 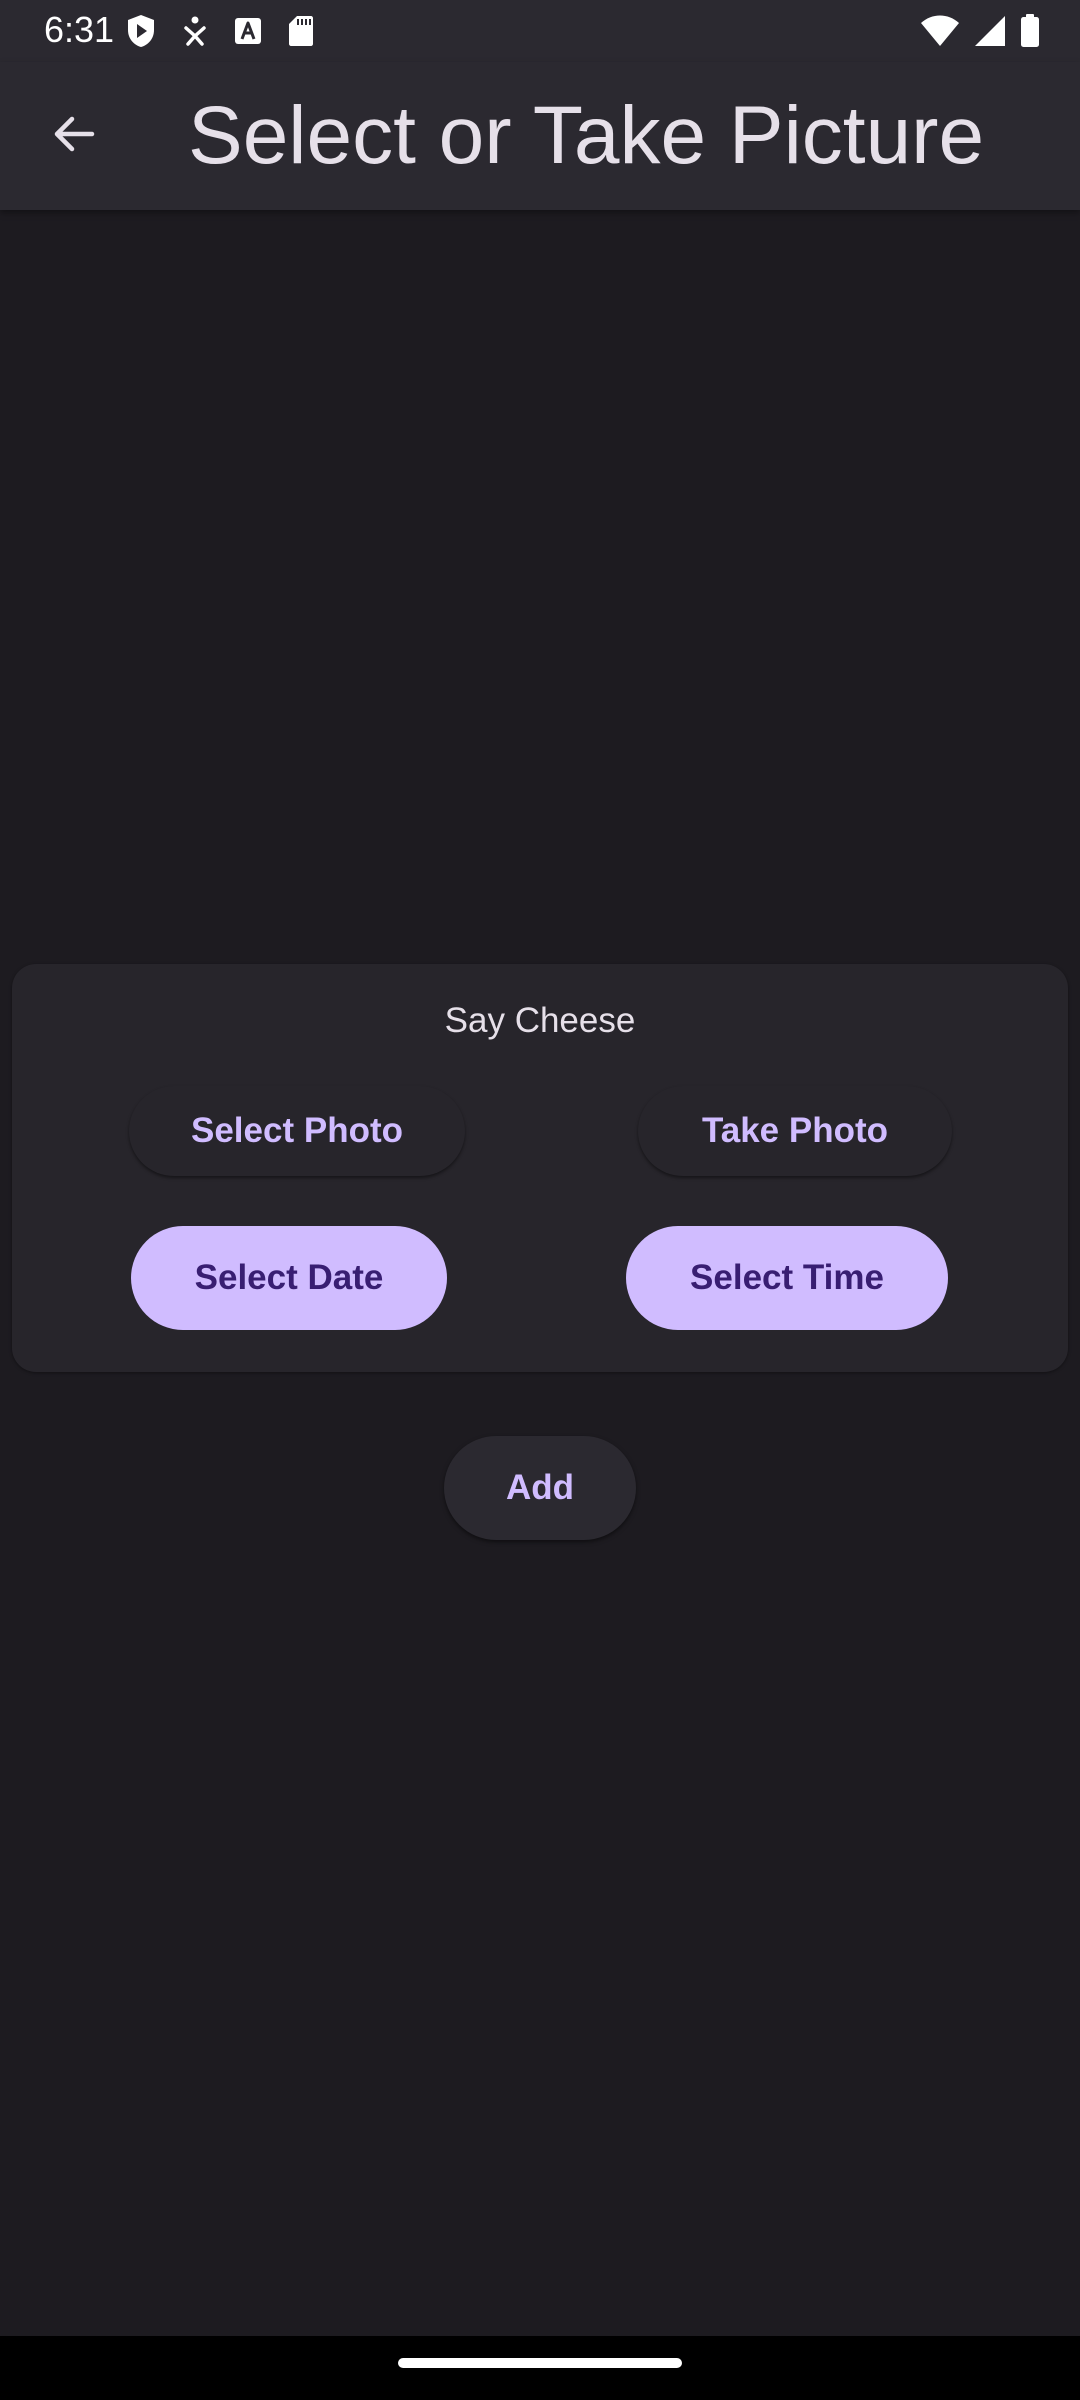 What do you see at coordinates (141, 33) in the screenshot?
I see `play-protect-icon` at bounding box center [141, 33].